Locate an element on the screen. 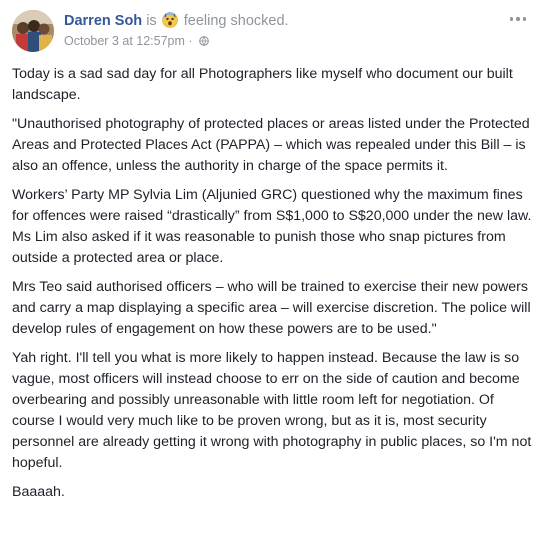 The width and height of the screenshot is (541, 543). post-headline: Darren Soh is feeling shocked. is located at coordinates (176, 21).